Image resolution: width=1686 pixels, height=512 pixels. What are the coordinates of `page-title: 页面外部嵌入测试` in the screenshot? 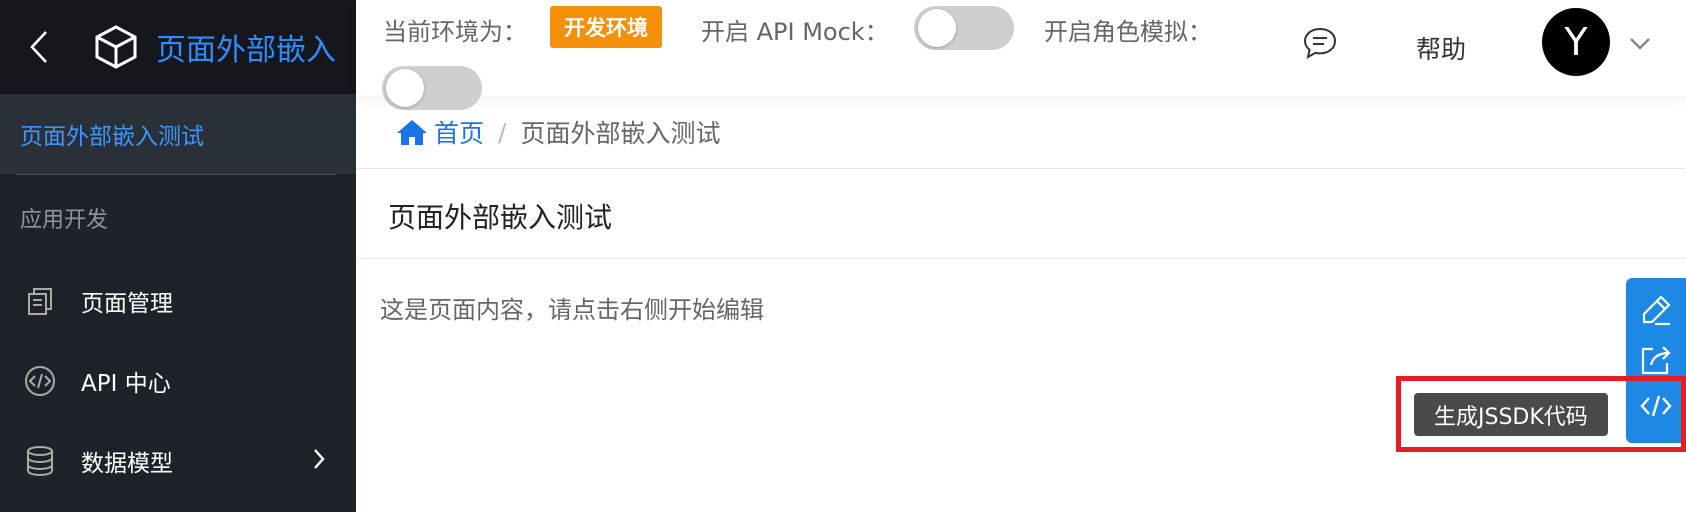 It's located at (500, 217).